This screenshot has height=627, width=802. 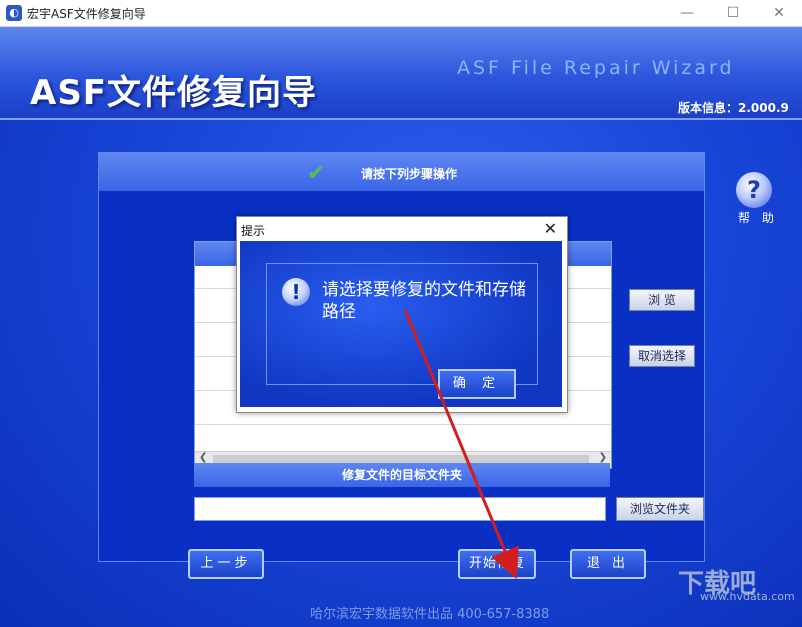 What do you see at coordinates (401, 324) in the screenshot?
I see `dialog-body: ! 请选择要修复的文件和存储路径 确 定` at bounding box center [401, 324].